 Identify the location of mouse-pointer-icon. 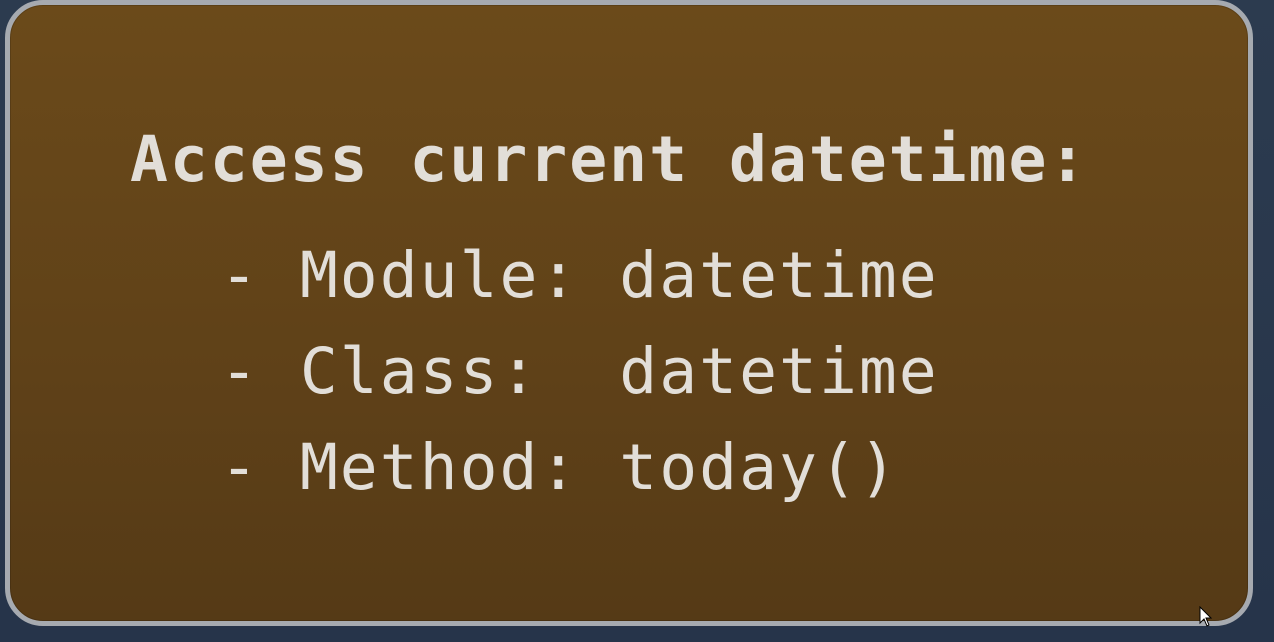
(1206, 616).